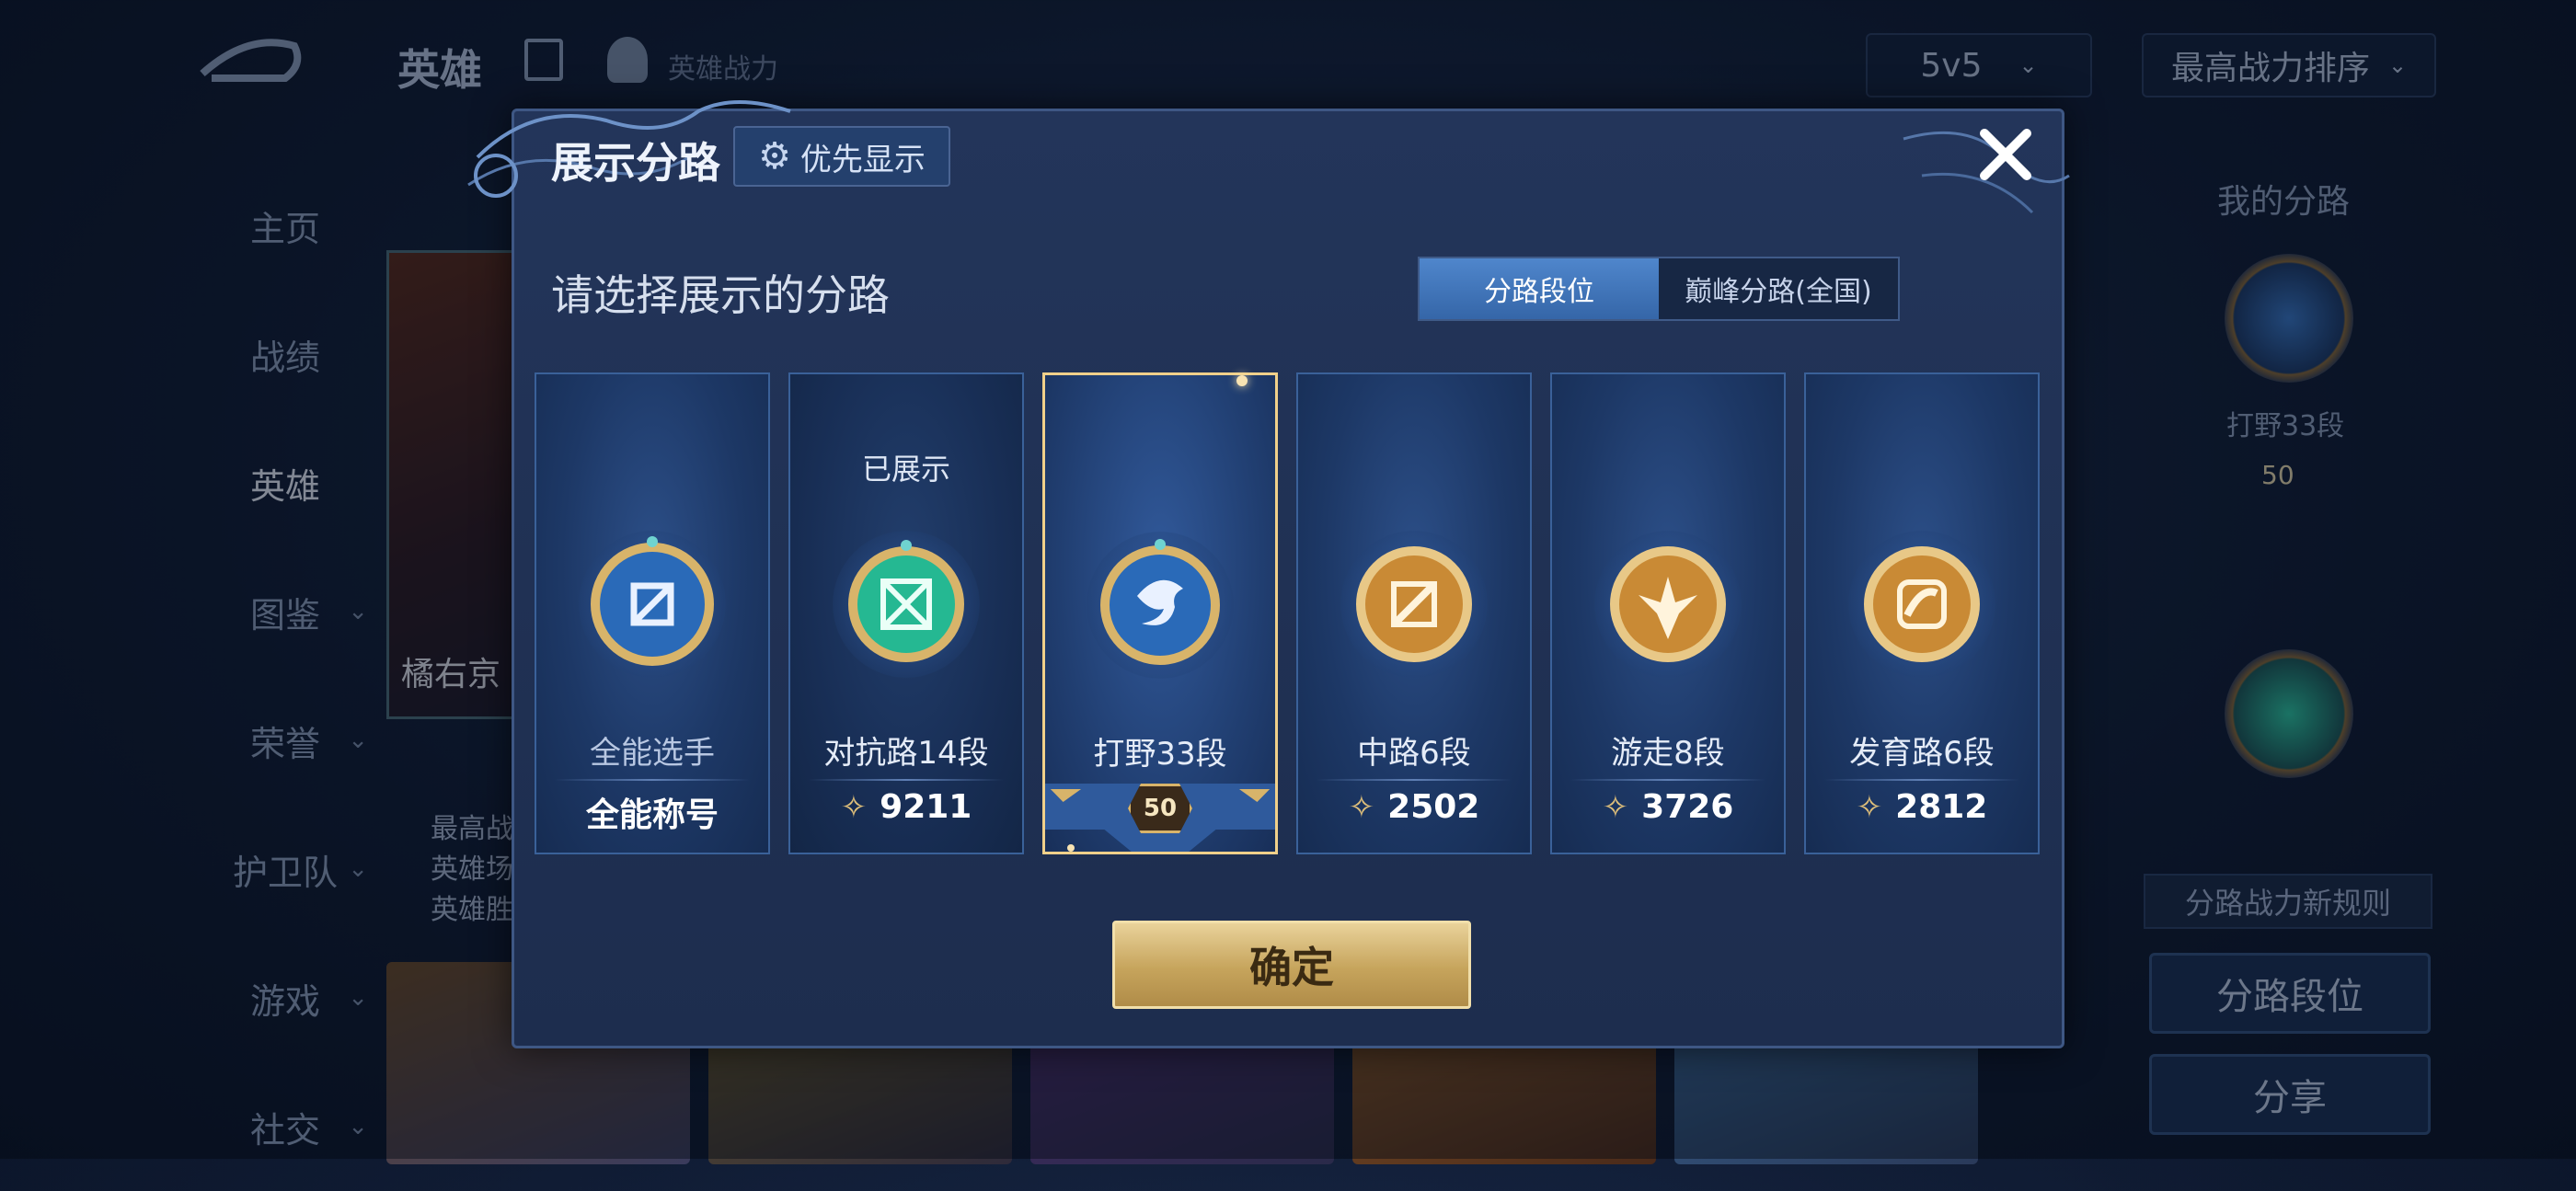  What do you see at coordinates (1922, 753) in the screenshot?
I see `lane-card-name: 发育路6段` at bounding box center [1922, 753].